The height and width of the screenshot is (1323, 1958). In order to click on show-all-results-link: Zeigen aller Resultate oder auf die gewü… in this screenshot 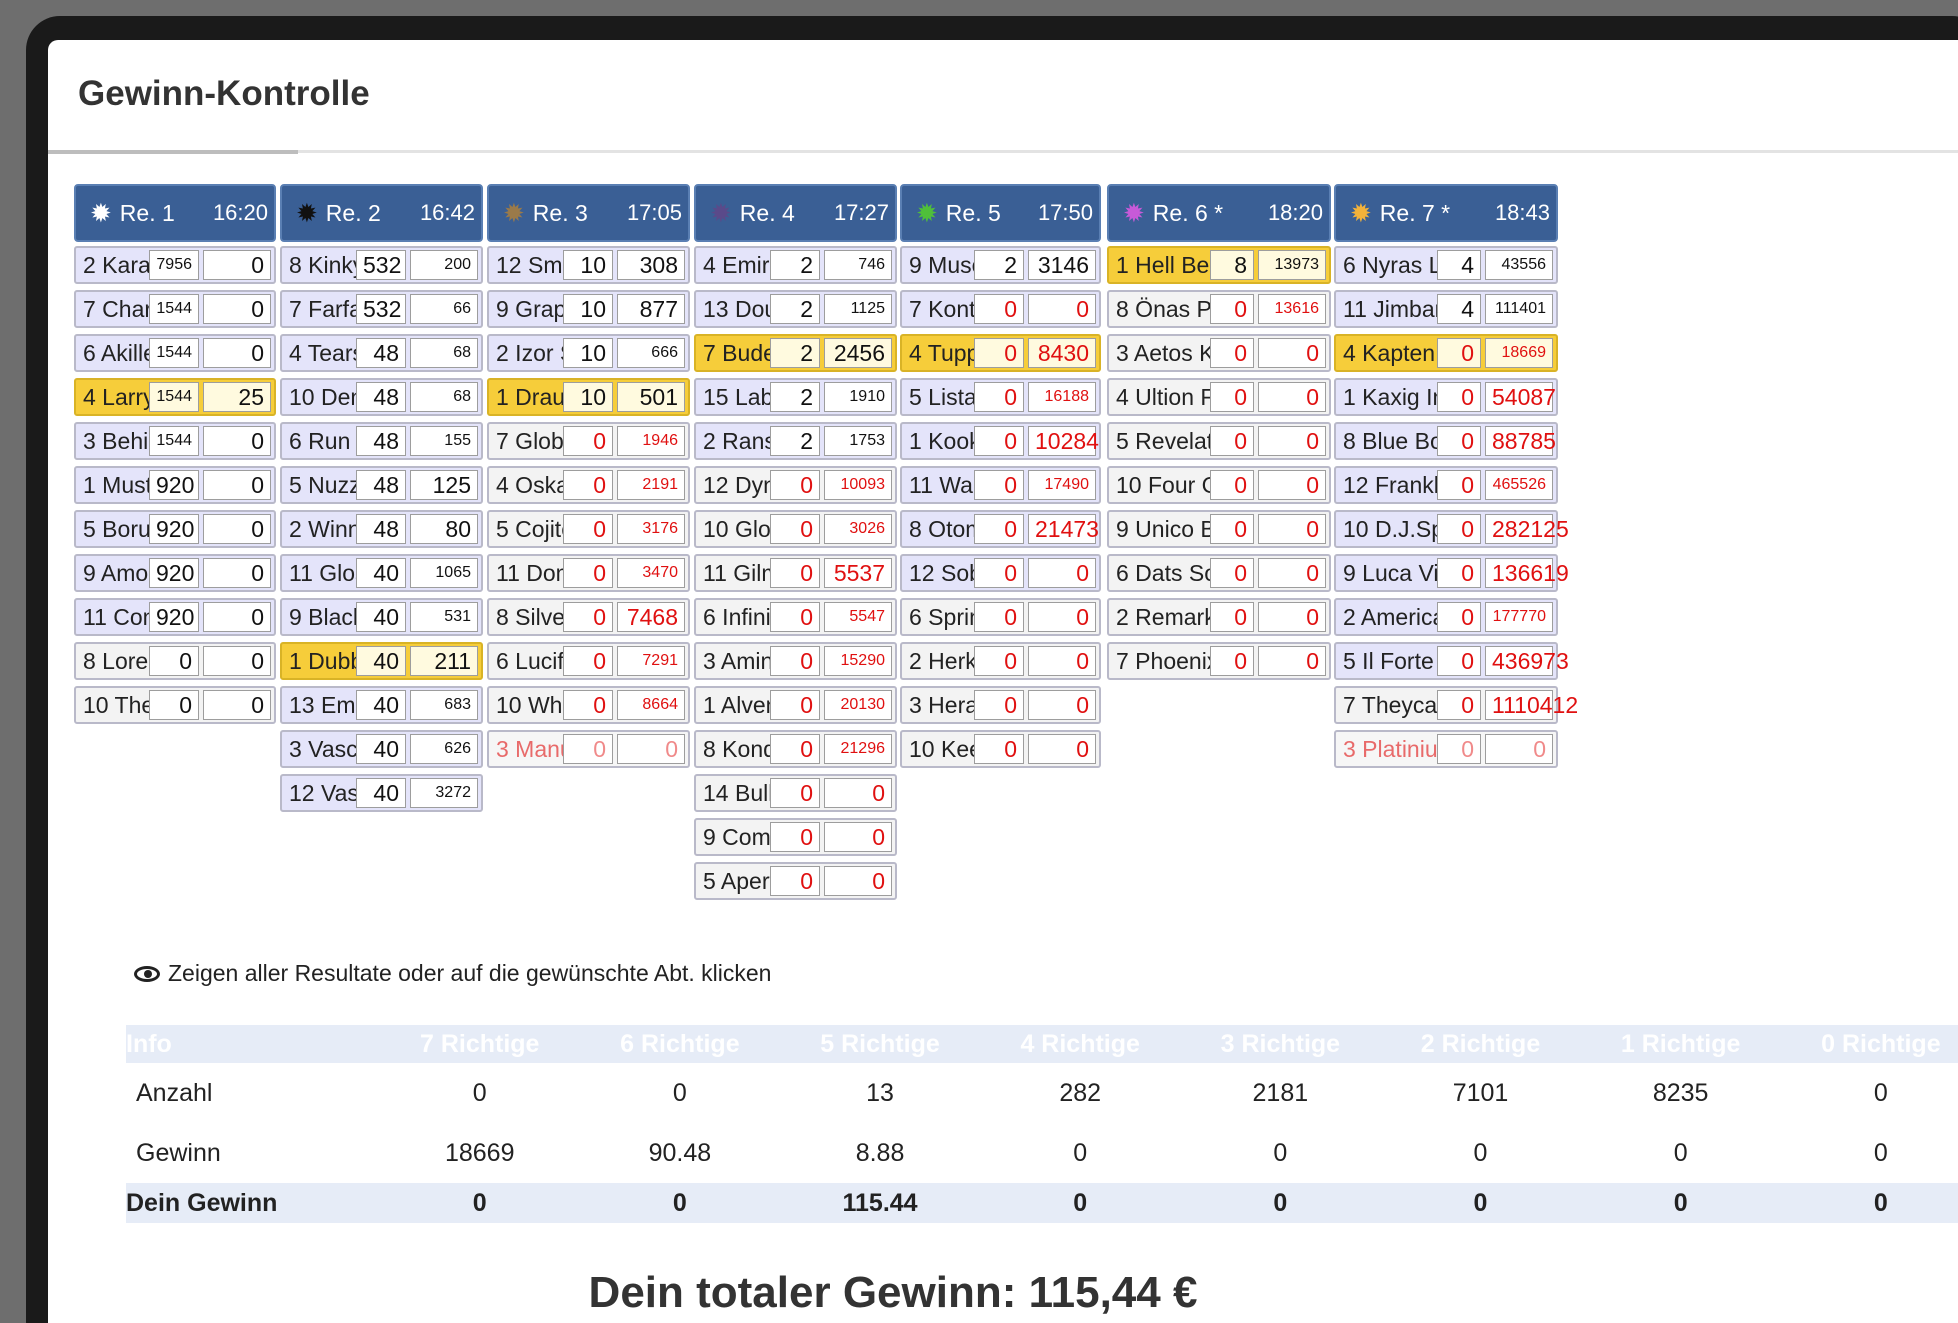, I will do `click(452, 973)`.